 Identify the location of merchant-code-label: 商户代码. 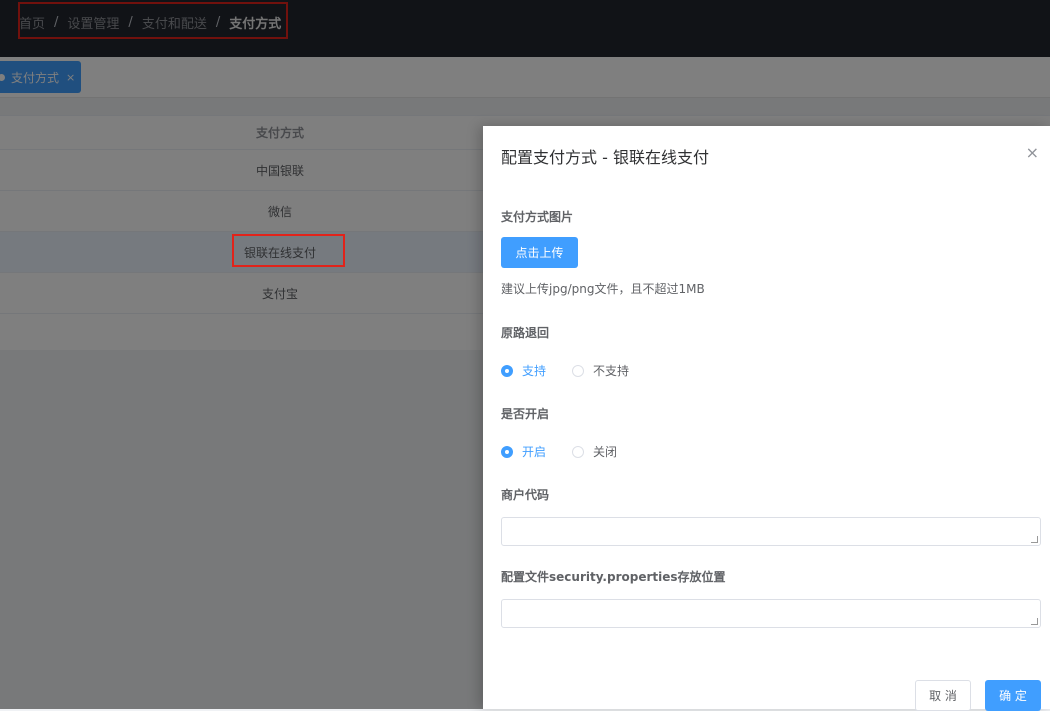
(525, 495).